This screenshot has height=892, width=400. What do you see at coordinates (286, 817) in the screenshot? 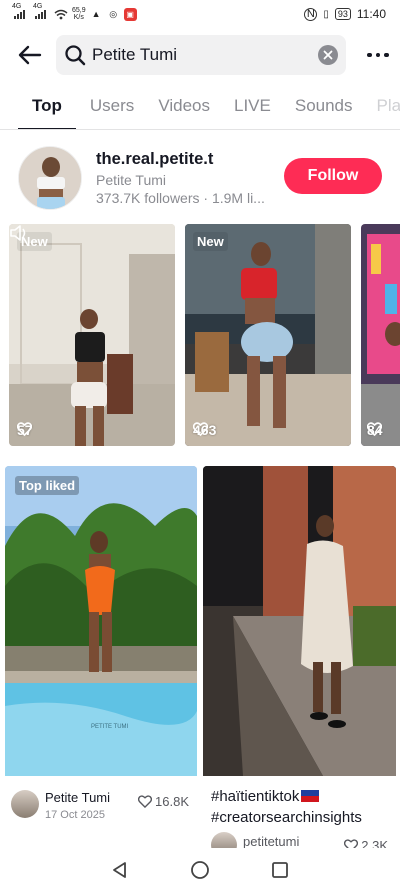
I see `caption-hashtag-2: #creatorsearchinsights` at bounding box center [286, 817].